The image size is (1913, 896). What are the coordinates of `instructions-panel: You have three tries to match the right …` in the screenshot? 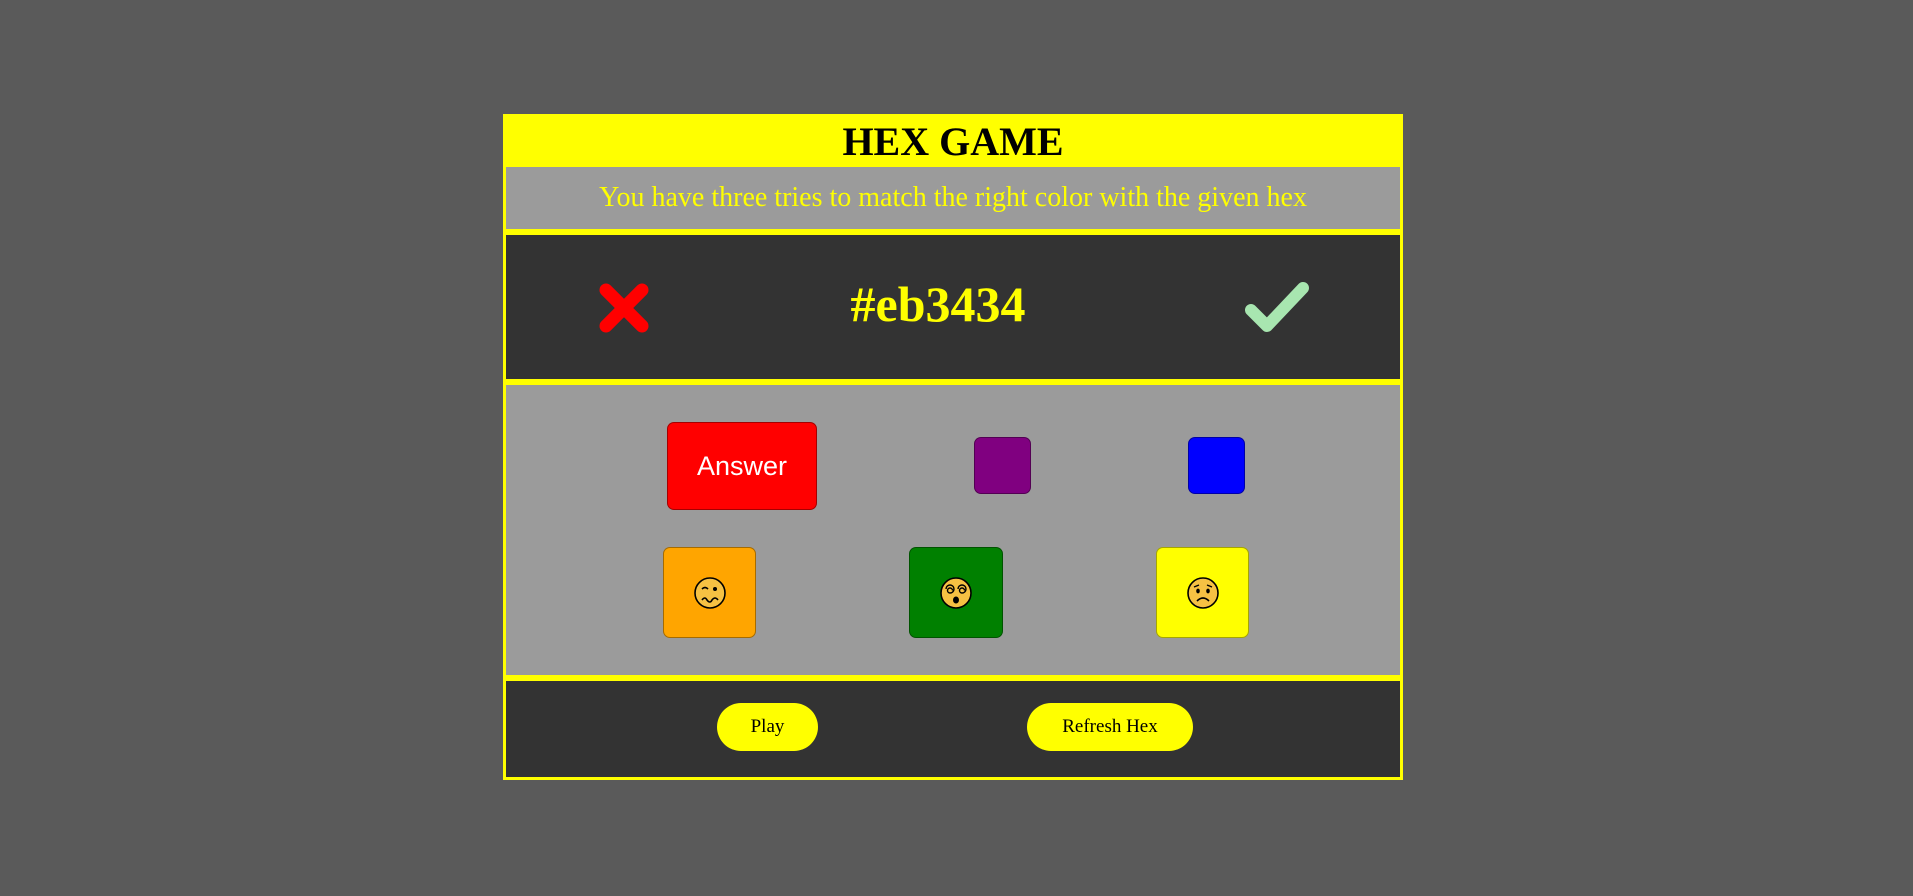 It's located at (953, 201).